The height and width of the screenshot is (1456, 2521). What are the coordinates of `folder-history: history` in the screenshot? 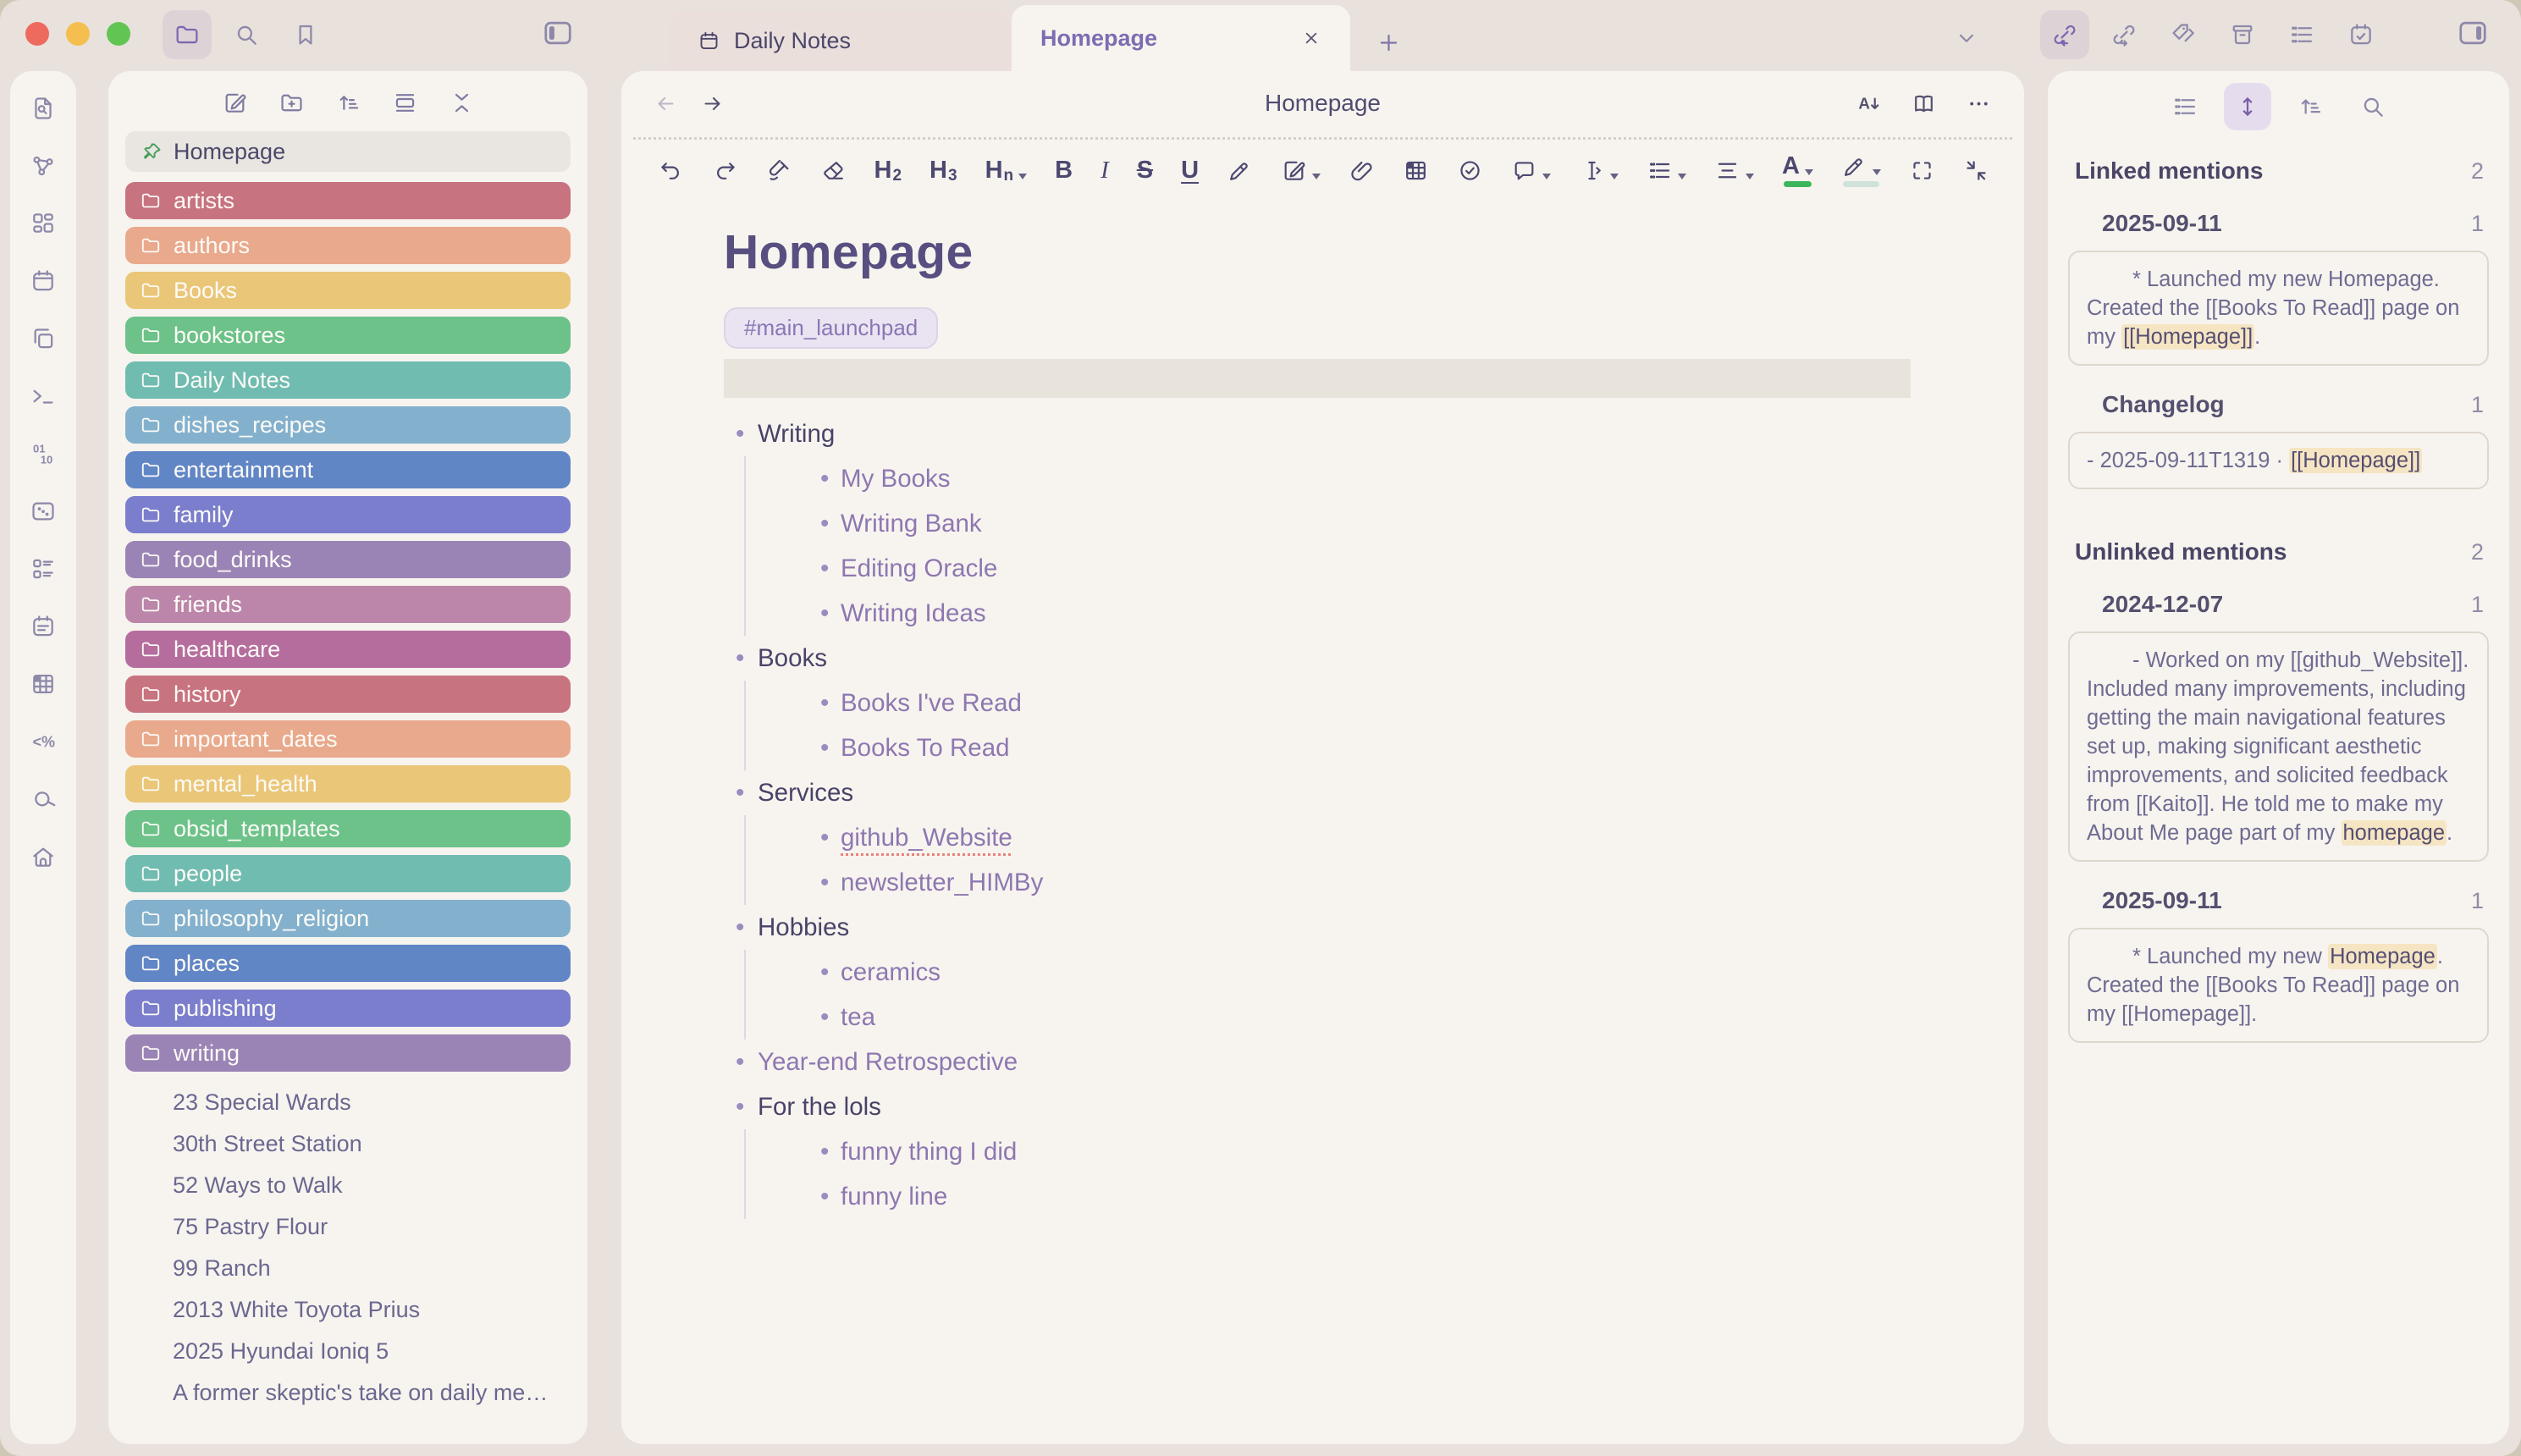 It's located at (348, 695).